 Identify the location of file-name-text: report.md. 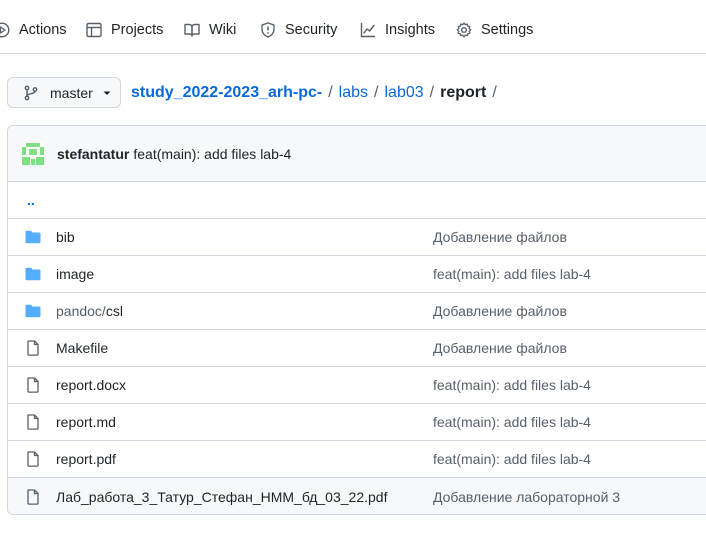
(86, 422).